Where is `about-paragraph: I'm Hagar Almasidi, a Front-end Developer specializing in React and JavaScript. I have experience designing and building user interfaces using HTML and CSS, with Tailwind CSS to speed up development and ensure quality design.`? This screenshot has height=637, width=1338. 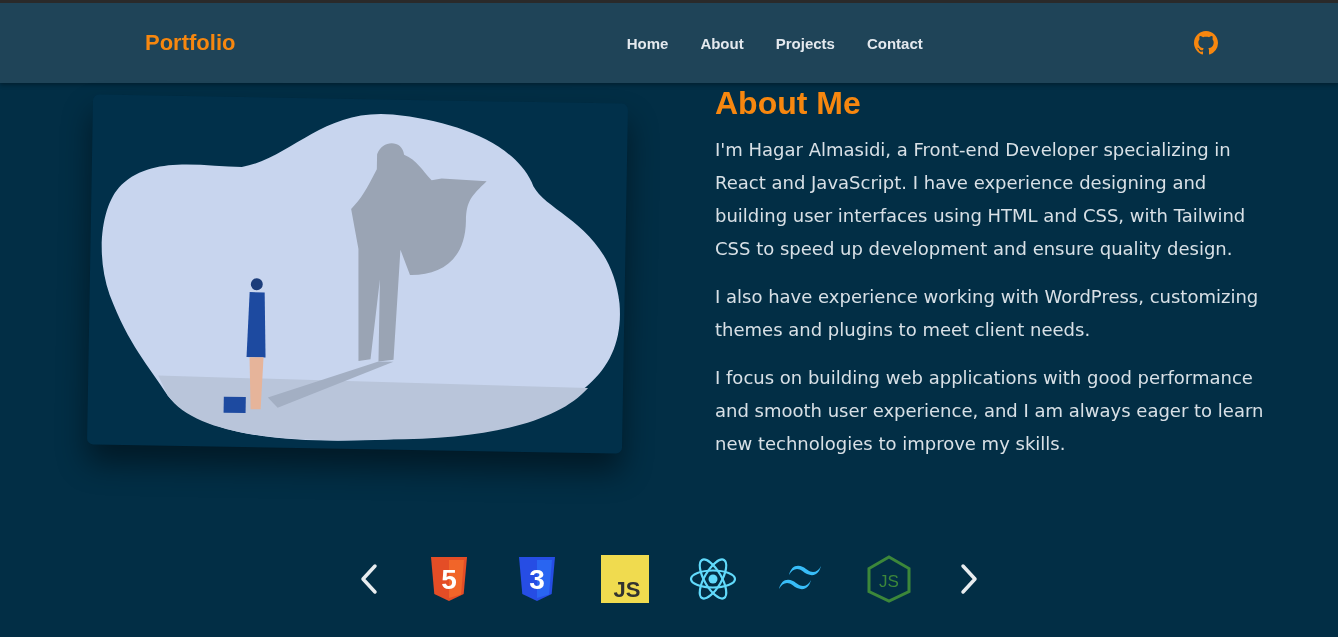 about-paragraph: I'm Hagar Almasidi, a Front-end Developer specializing in React and JavaScript. I have experience designing and building user interfaces using HTML and CSS, with Tailwind CSS to speed up development and ensure quality design. is located at coordinates (981, 199).